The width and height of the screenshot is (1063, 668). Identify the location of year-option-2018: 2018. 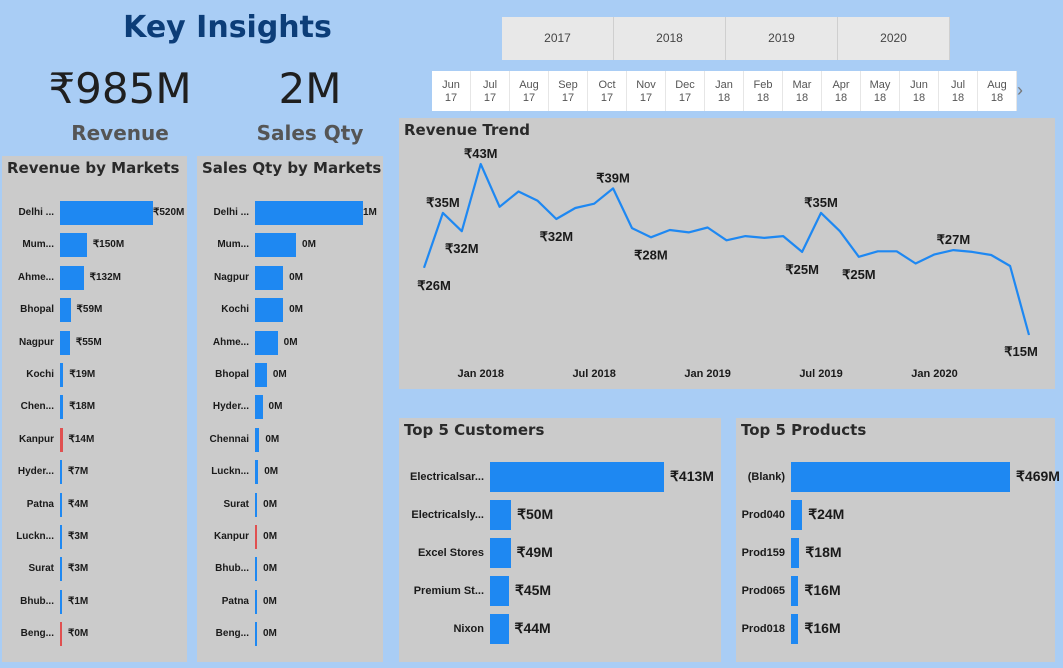
(670, 38).